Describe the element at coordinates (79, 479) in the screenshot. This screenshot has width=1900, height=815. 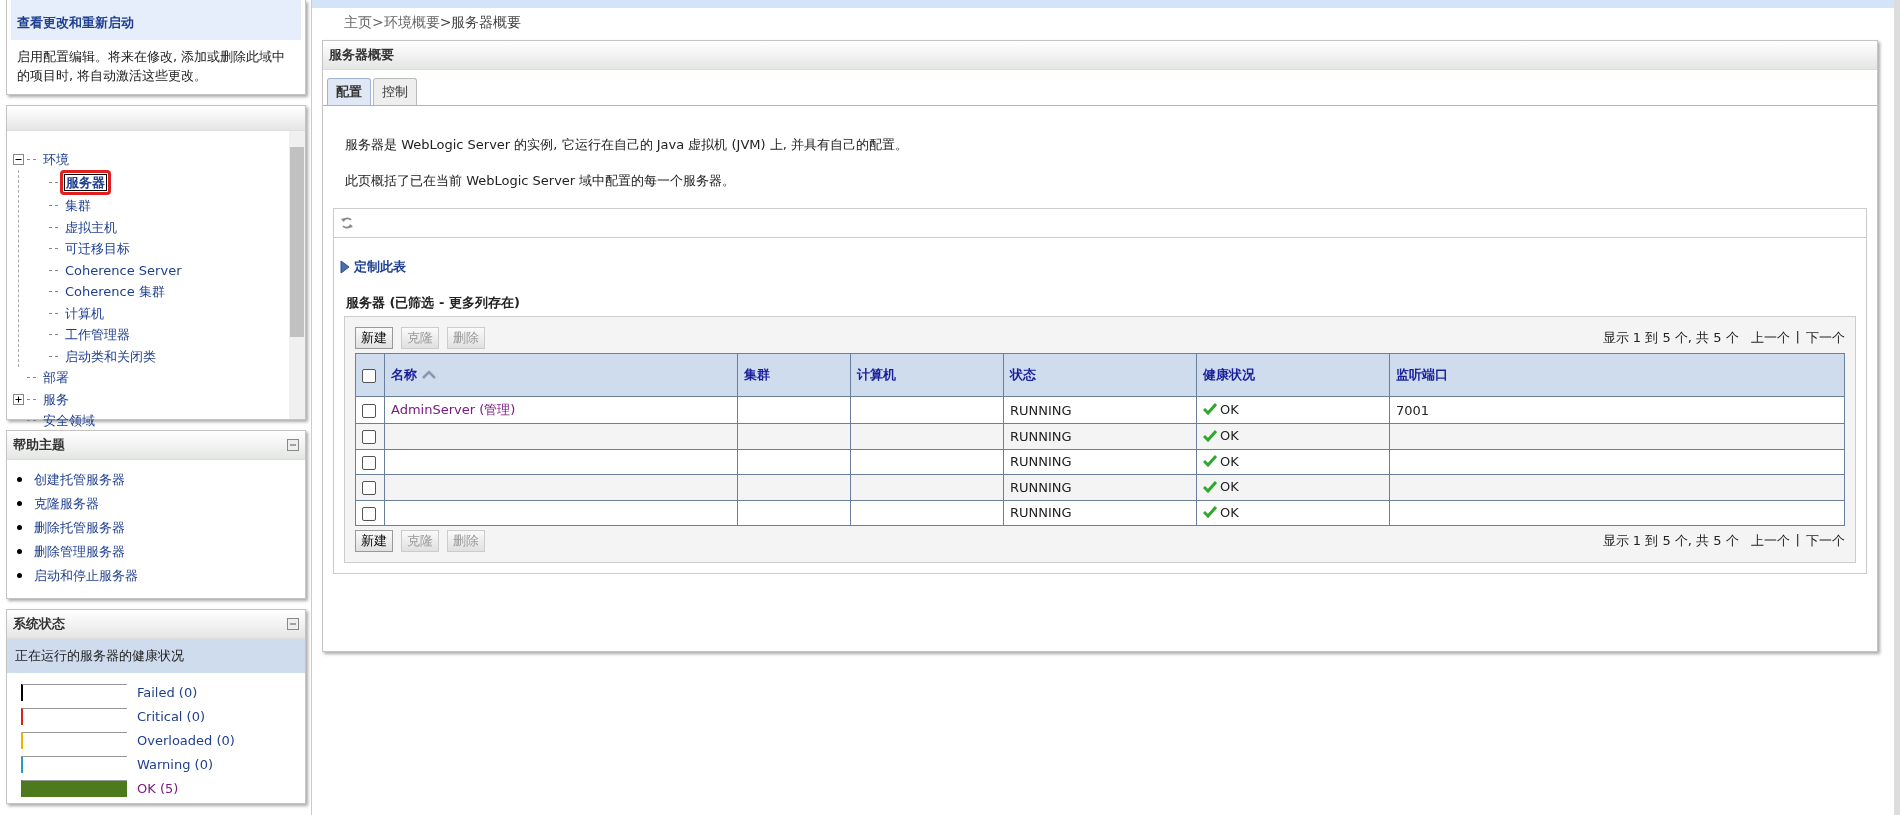
I see `help-link: 创建托管服务器` at that location.